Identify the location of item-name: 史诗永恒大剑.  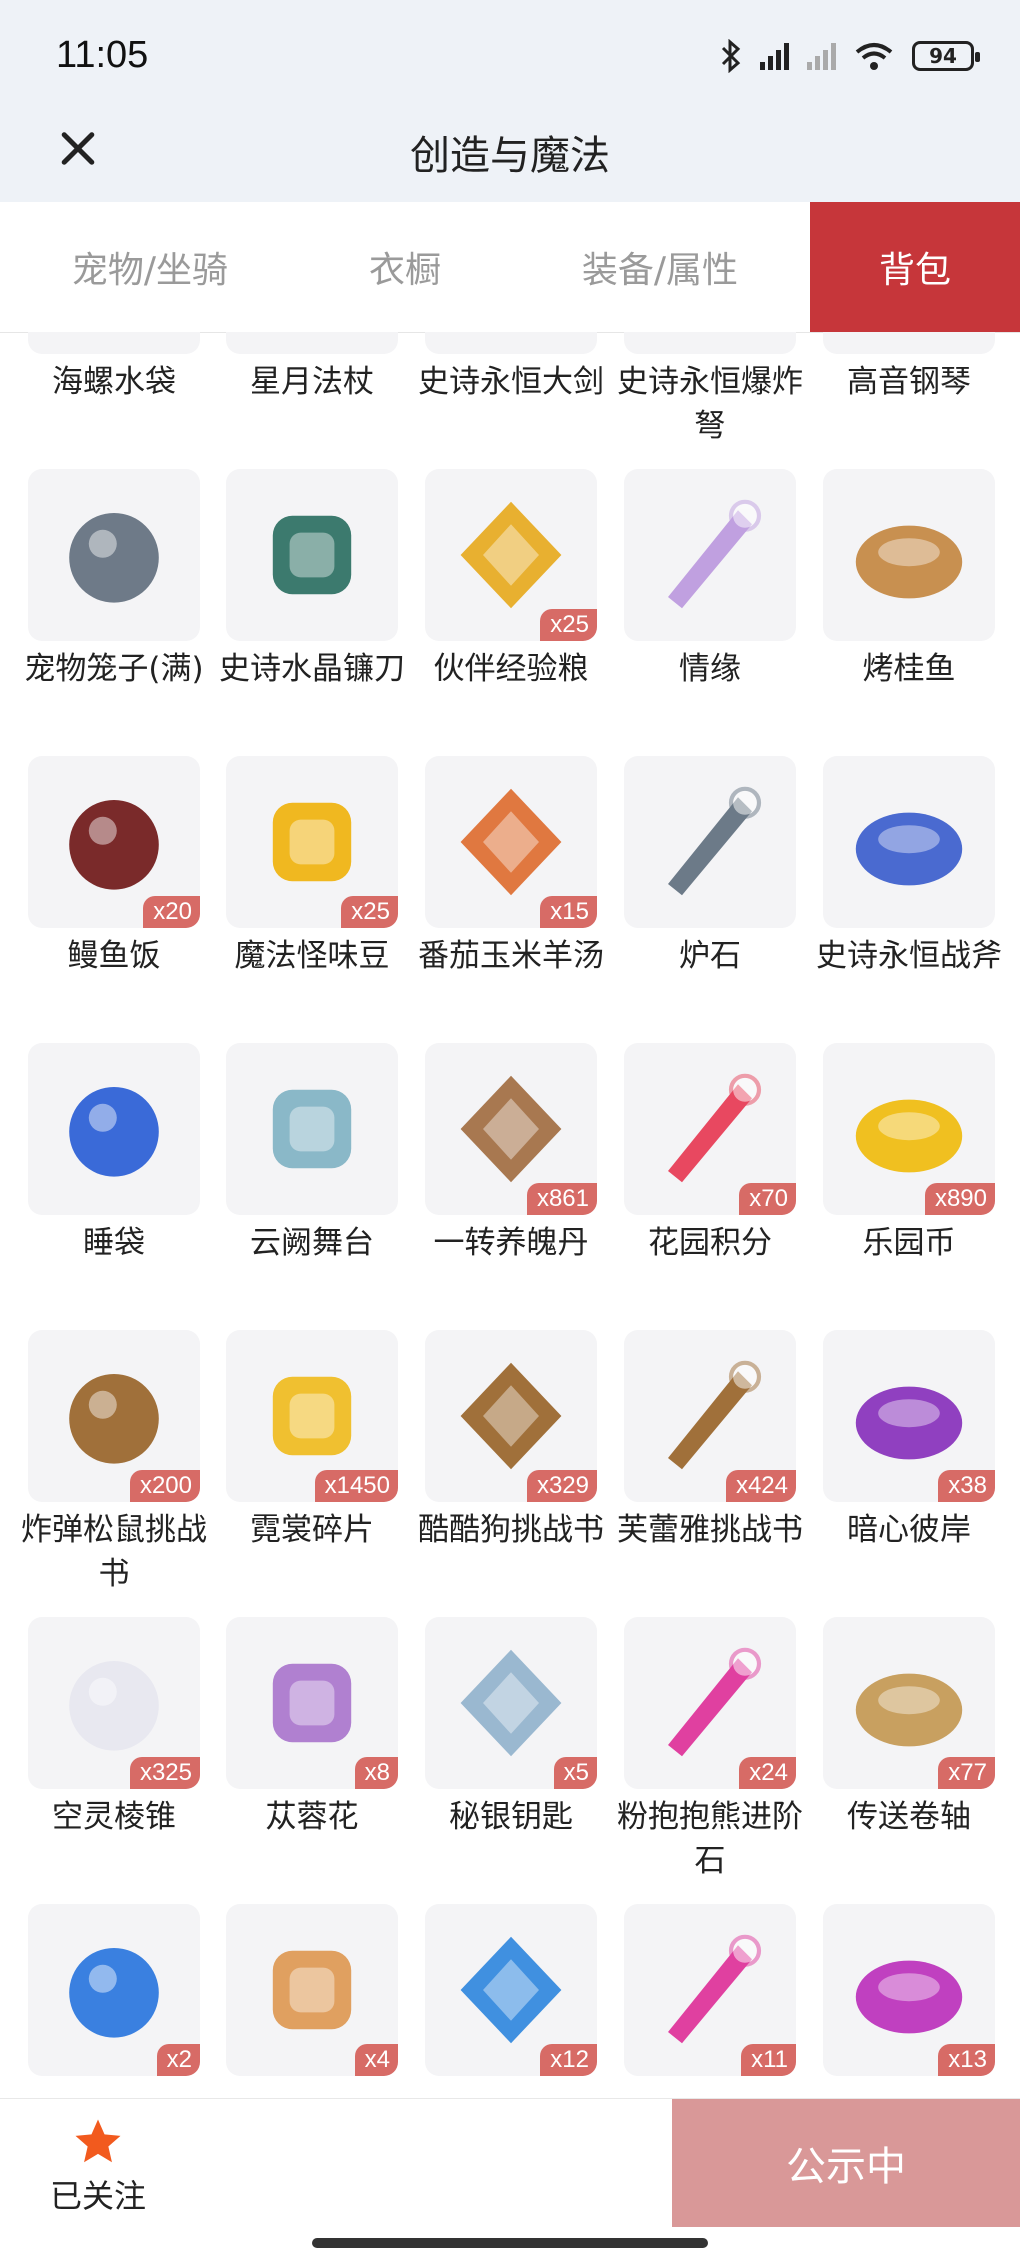
(511, 382).